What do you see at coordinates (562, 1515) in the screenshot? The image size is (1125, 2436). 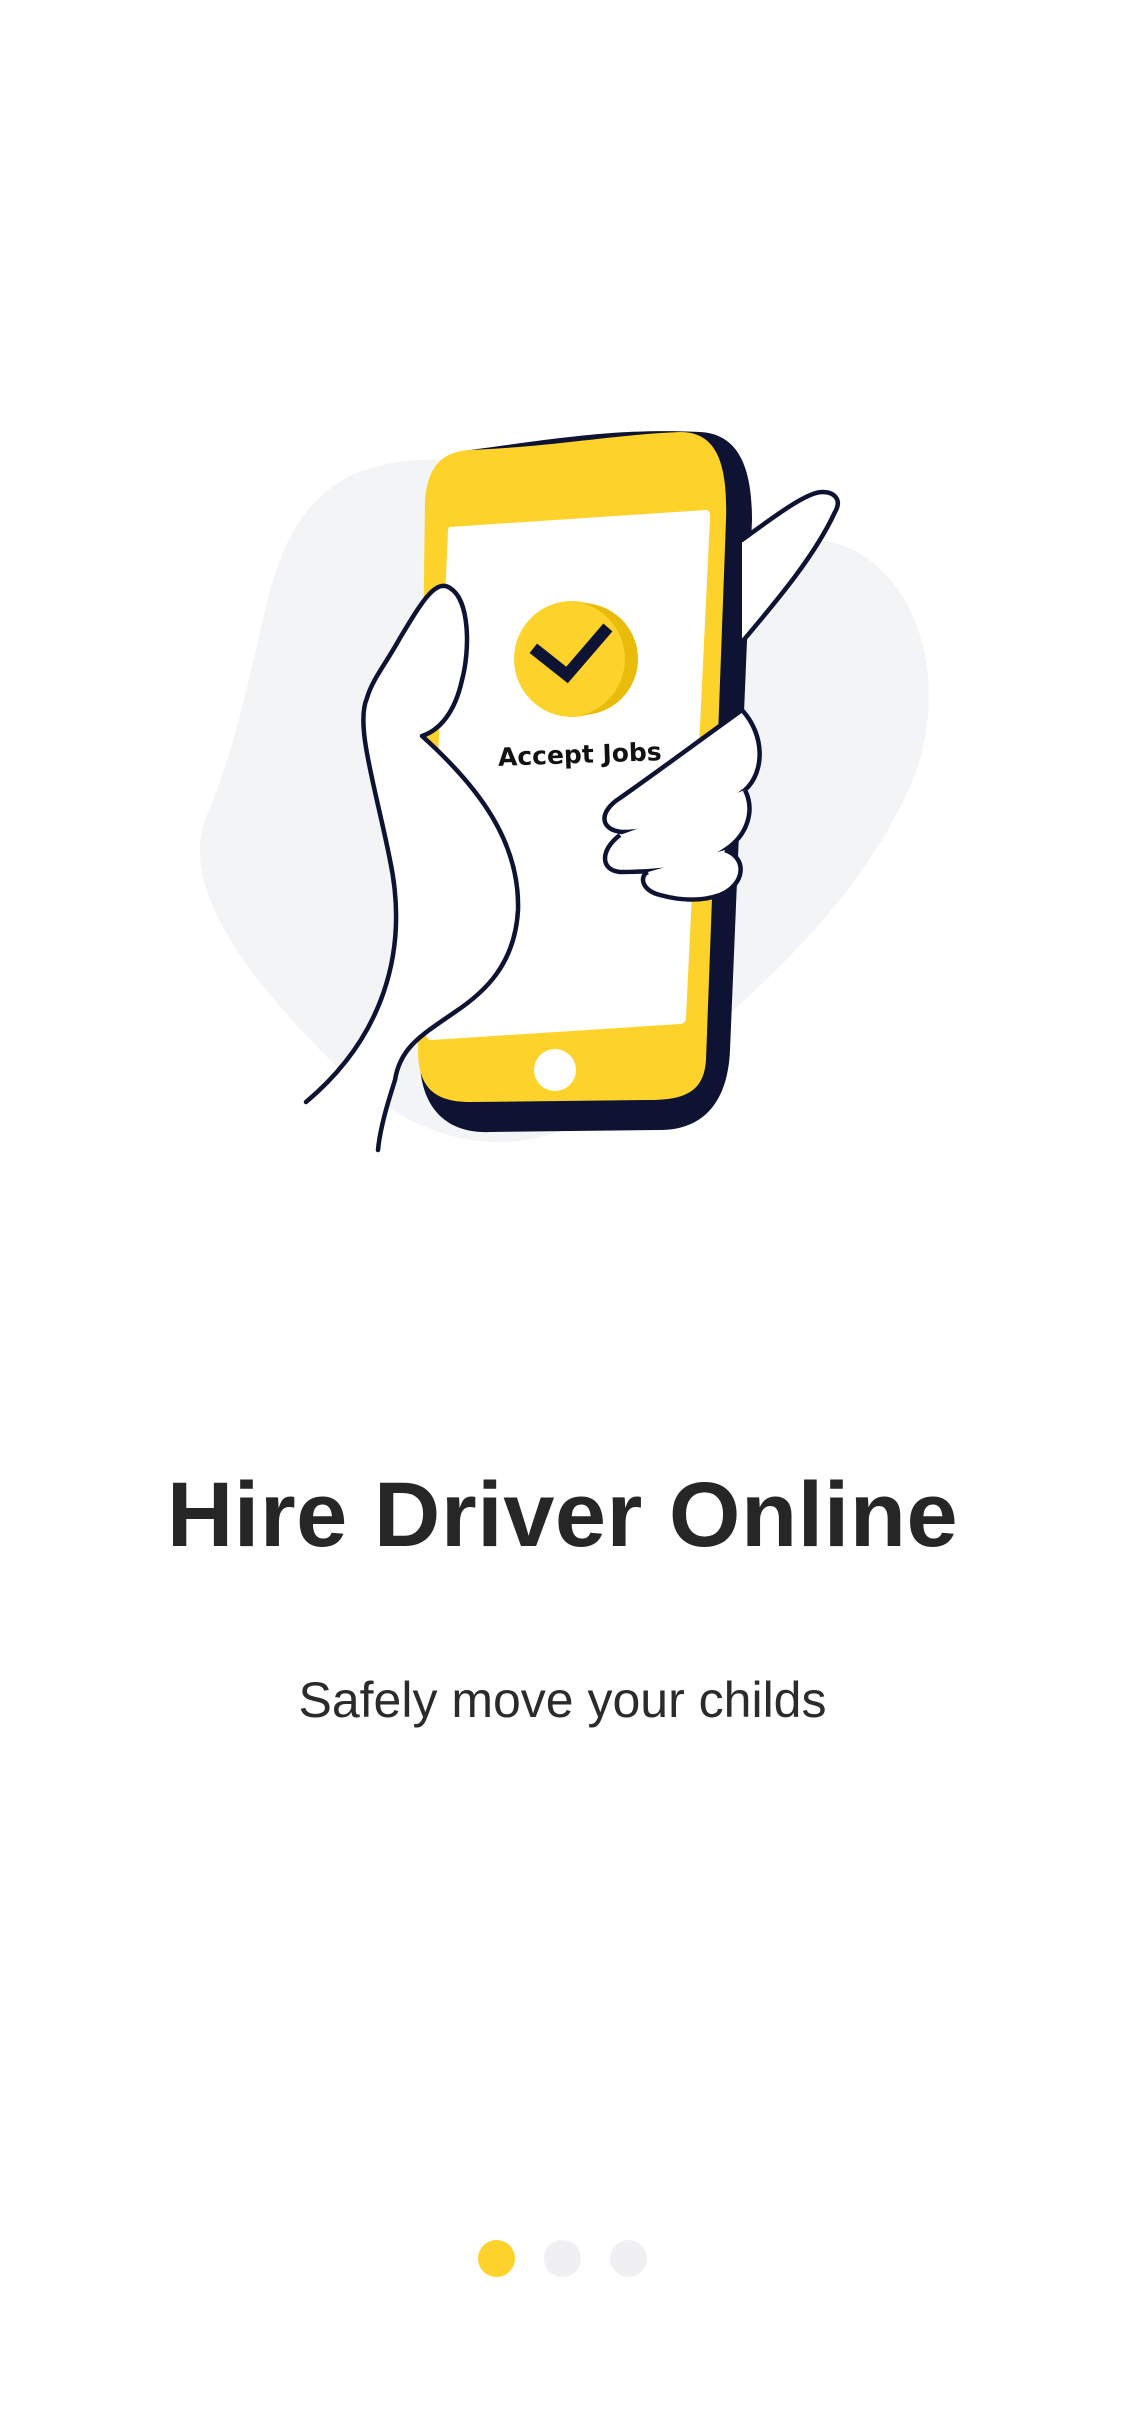 I see `onboarding-title: Hire Driver Online` at bounding box center [562, 1515].